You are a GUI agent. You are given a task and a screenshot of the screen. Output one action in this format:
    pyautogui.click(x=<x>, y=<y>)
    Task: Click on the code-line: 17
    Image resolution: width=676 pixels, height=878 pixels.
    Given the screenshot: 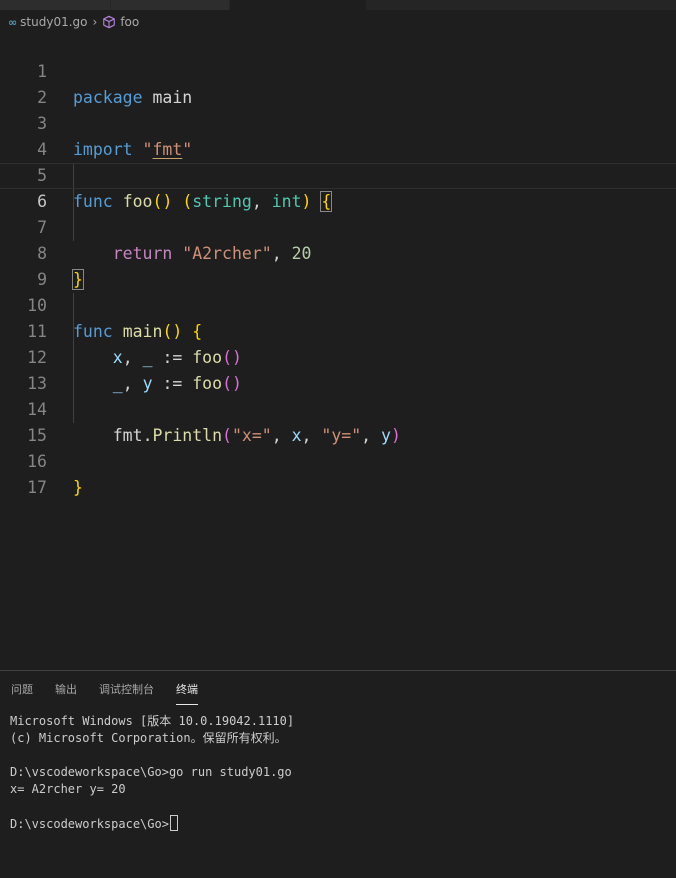 What is the action you would take?
    pyautogui.click(x=338, y=473)
    